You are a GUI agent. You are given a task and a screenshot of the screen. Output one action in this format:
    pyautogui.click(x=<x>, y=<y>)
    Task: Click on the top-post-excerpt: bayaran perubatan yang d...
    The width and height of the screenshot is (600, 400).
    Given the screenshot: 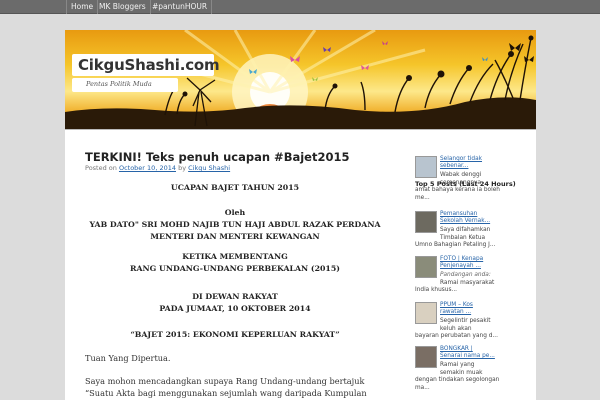 What is the action you would take?
    pyautogui.click(x=456, y=336)
    